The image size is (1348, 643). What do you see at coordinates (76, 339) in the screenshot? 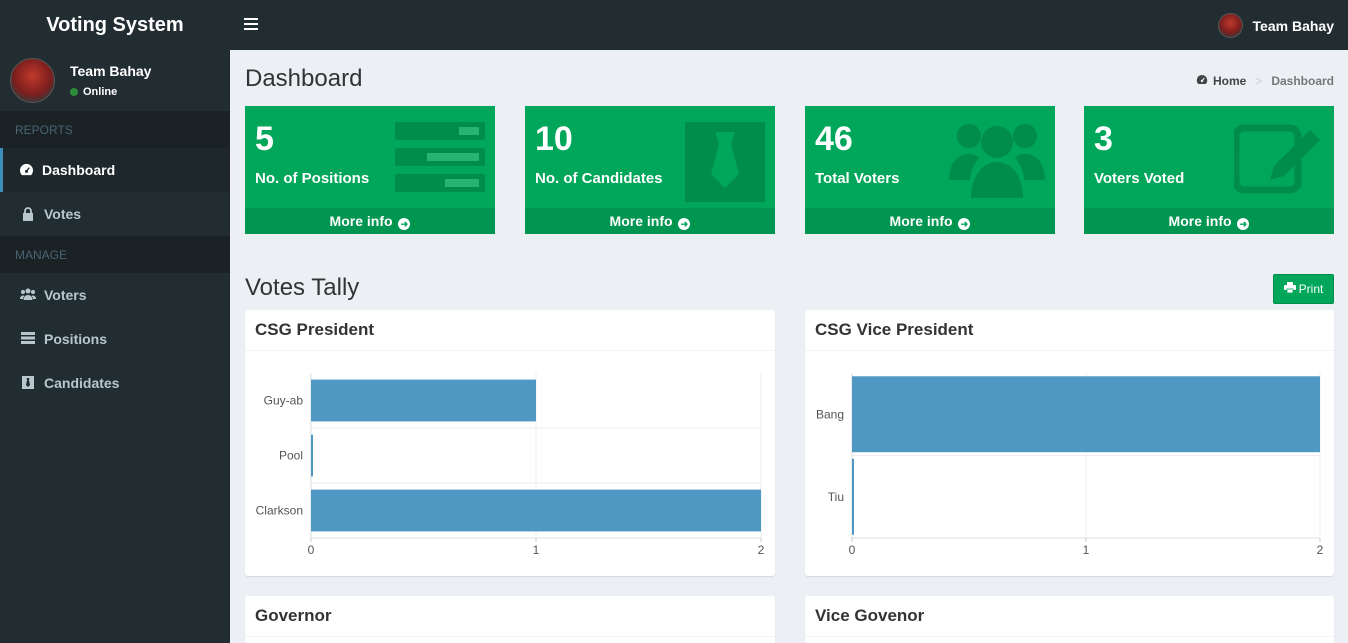
I see `sidebar-item-label: Positions` at bounding box center [76, 339].